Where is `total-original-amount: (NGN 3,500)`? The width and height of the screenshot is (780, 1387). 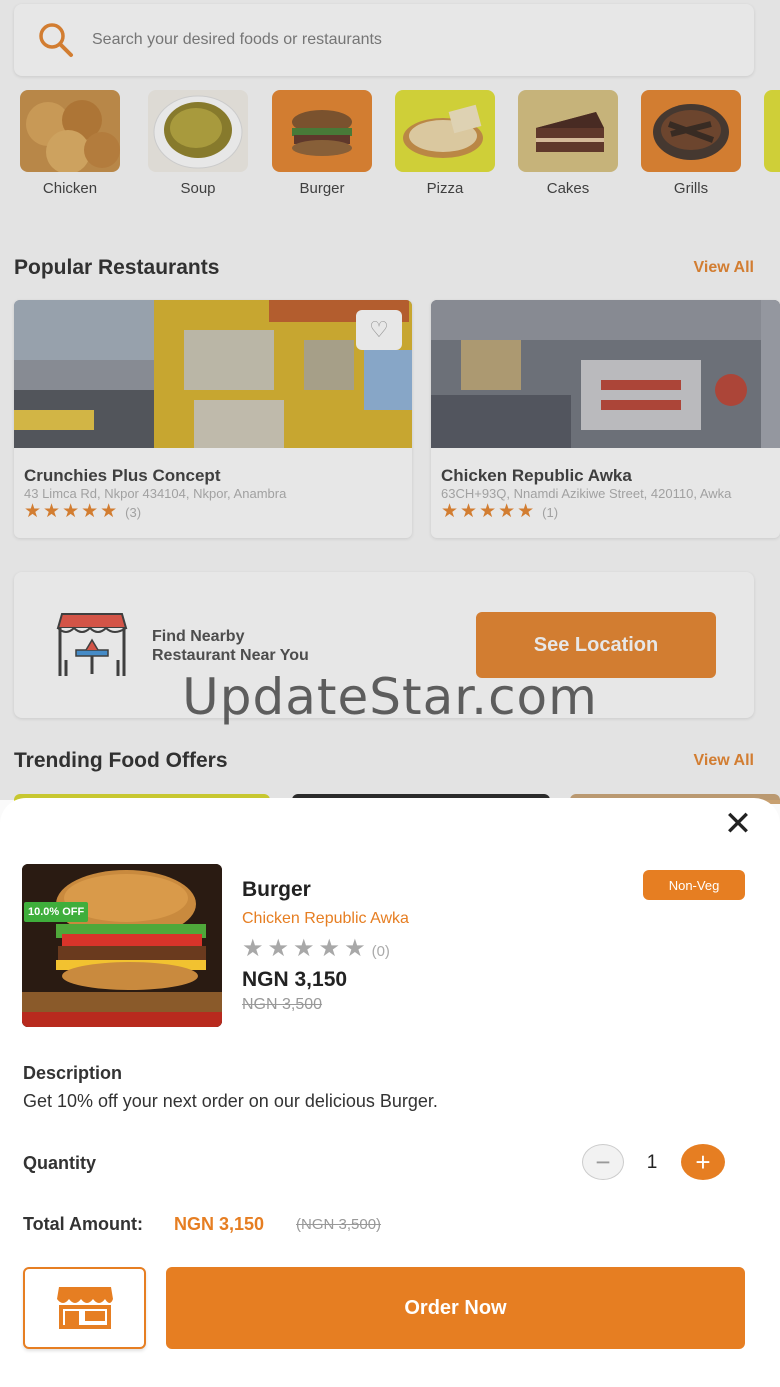 total-original-amount: (NGN 3,500) is located at coordinates (339, 1224).